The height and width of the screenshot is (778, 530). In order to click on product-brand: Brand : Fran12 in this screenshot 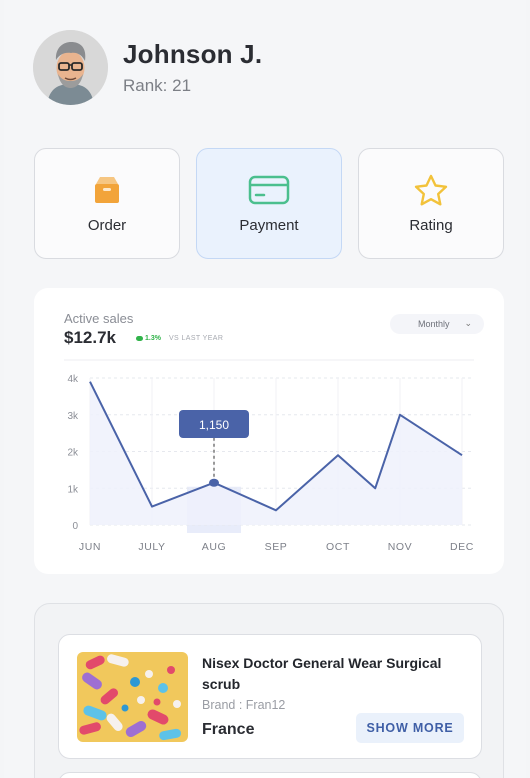, I will do `click(244, 705)`.